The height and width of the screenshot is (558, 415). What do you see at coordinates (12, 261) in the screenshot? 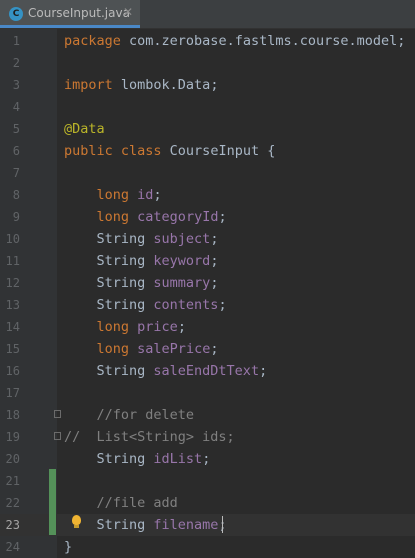
I see `line-number: 11` at bounding box center [12, 261].